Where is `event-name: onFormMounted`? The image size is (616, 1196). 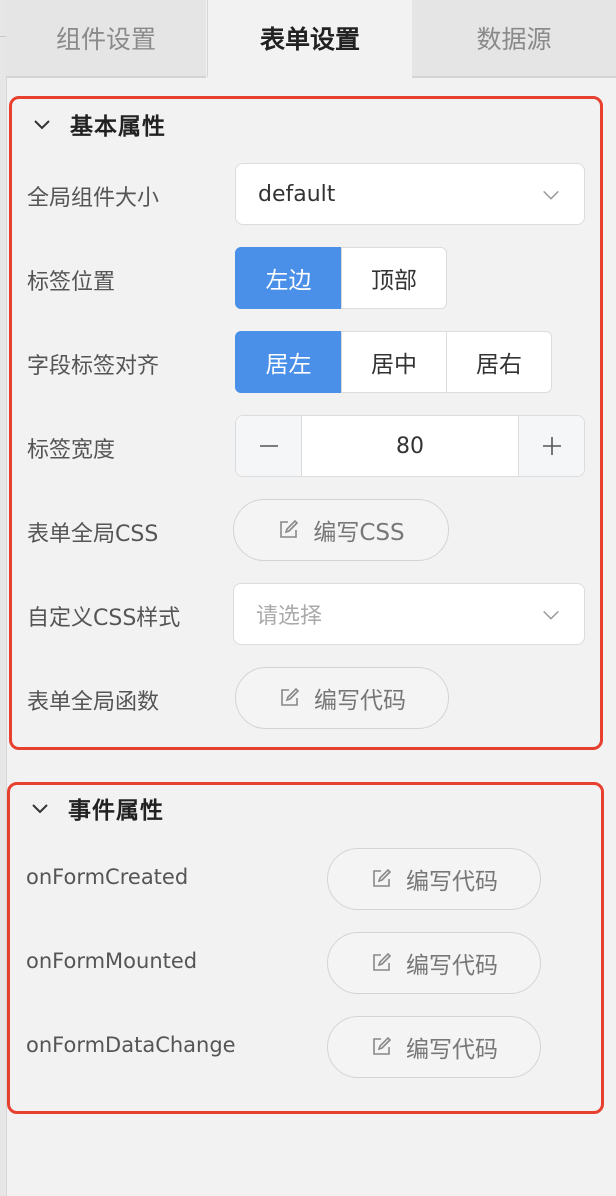 event-name: onFormMounted is located at coordinates (112, 961).